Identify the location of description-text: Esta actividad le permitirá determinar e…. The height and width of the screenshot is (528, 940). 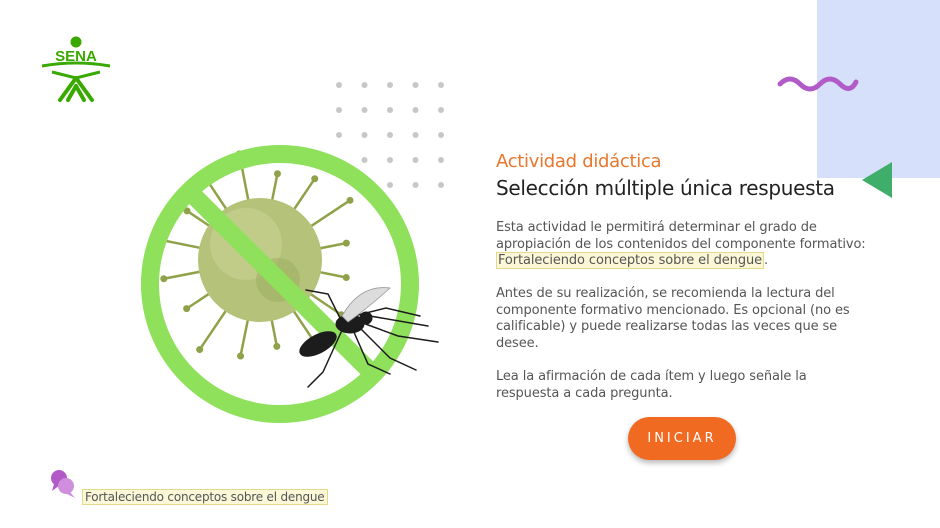
(681, 236).